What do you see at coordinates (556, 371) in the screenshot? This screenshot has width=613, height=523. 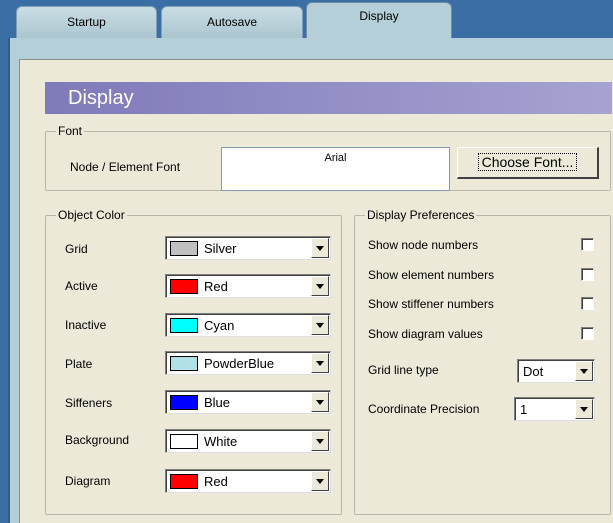 I see `grid-line-type-select: Dot` at bounding box center [556, 371].